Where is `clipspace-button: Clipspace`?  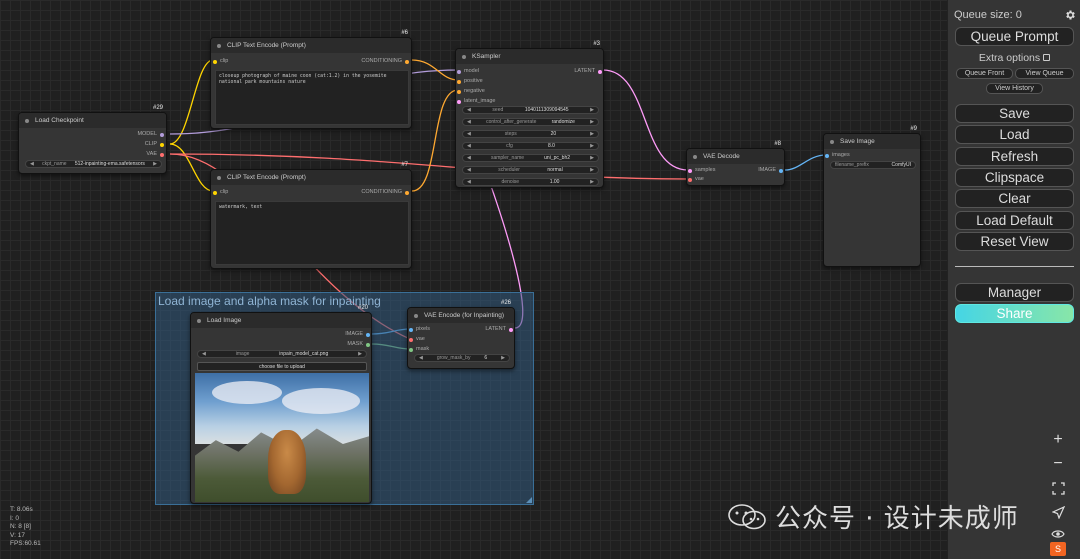
clipspace-button: Clipspace is located at coordinates (1014, 177).